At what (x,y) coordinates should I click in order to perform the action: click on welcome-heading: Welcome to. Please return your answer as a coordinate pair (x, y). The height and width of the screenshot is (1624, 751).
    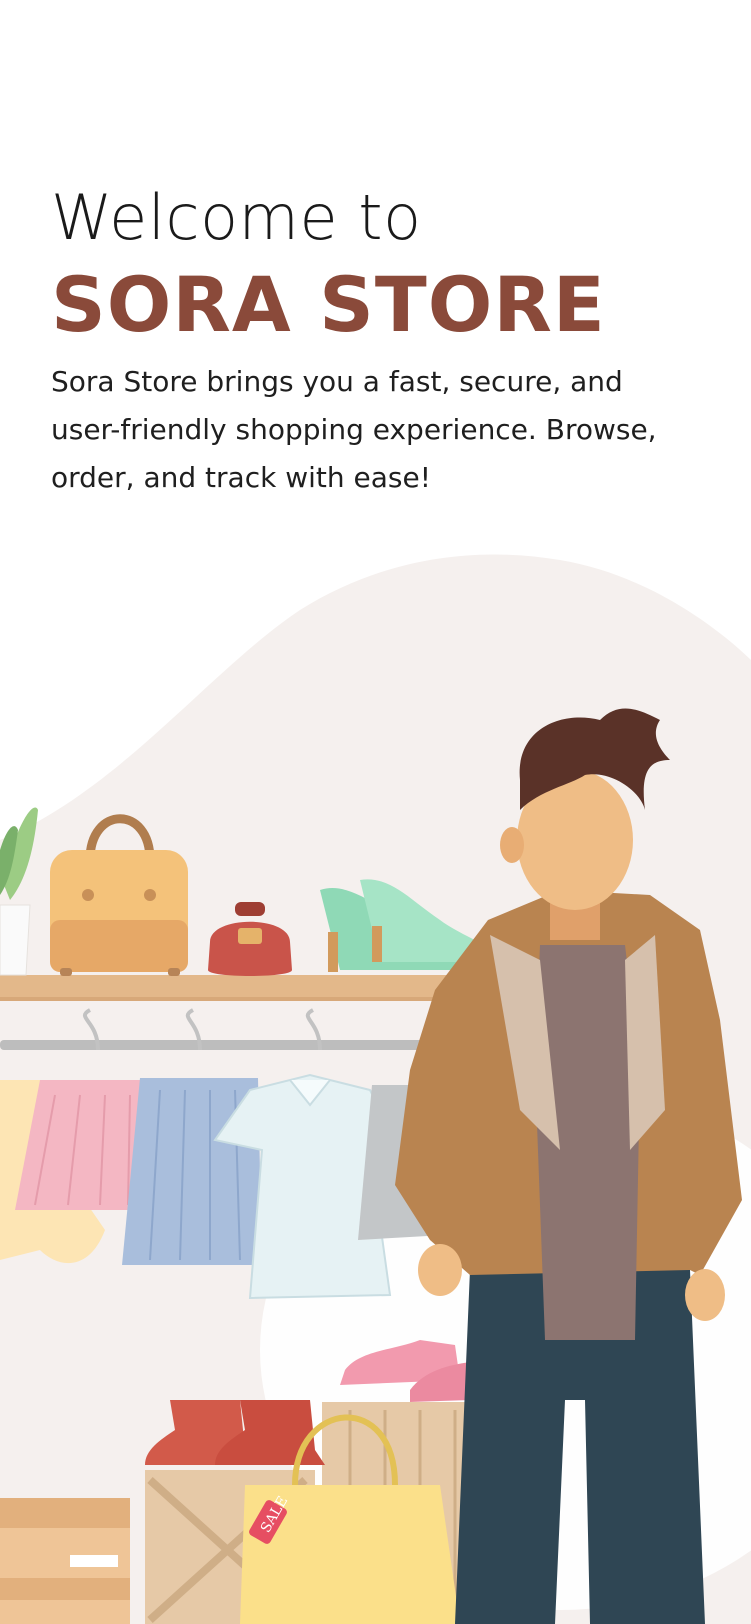
    Looking at the image, I should click on (236, 217).